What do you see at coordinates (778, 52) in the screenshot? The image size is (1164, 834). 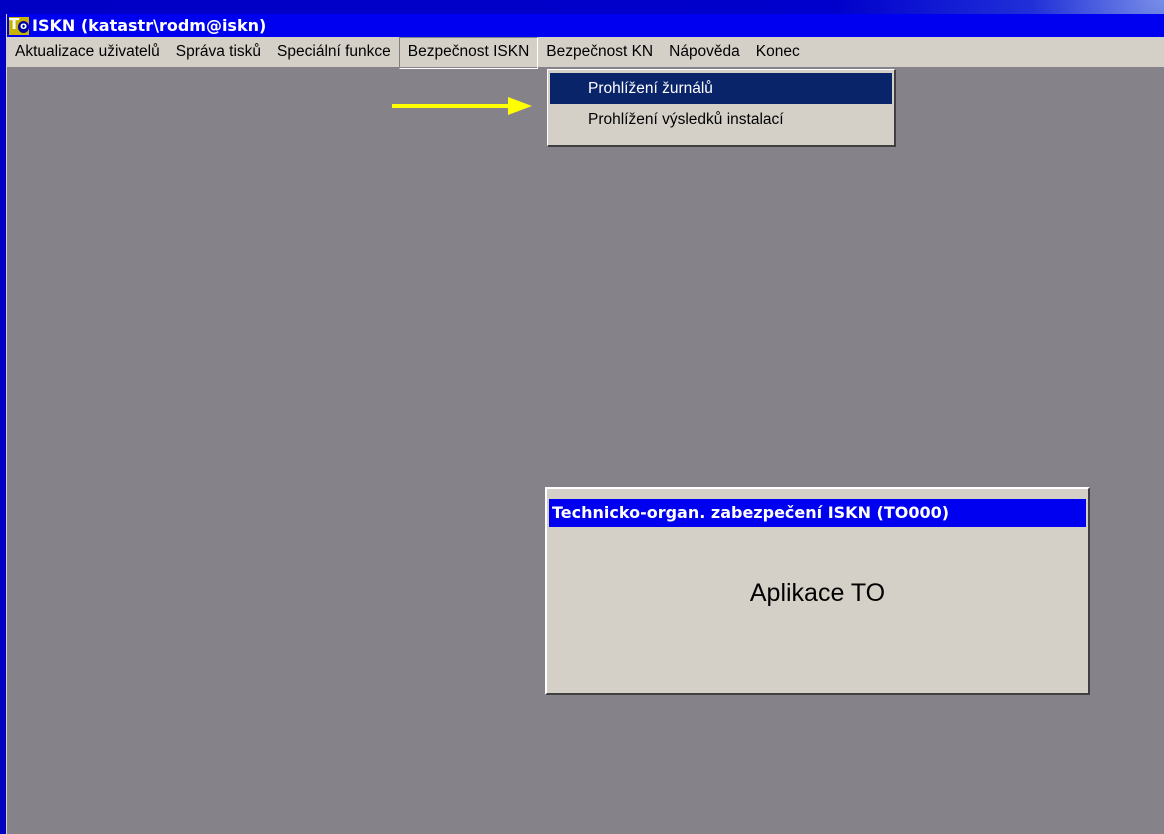 I see `menu-konec: Konec` at bounding box center [778, 52].